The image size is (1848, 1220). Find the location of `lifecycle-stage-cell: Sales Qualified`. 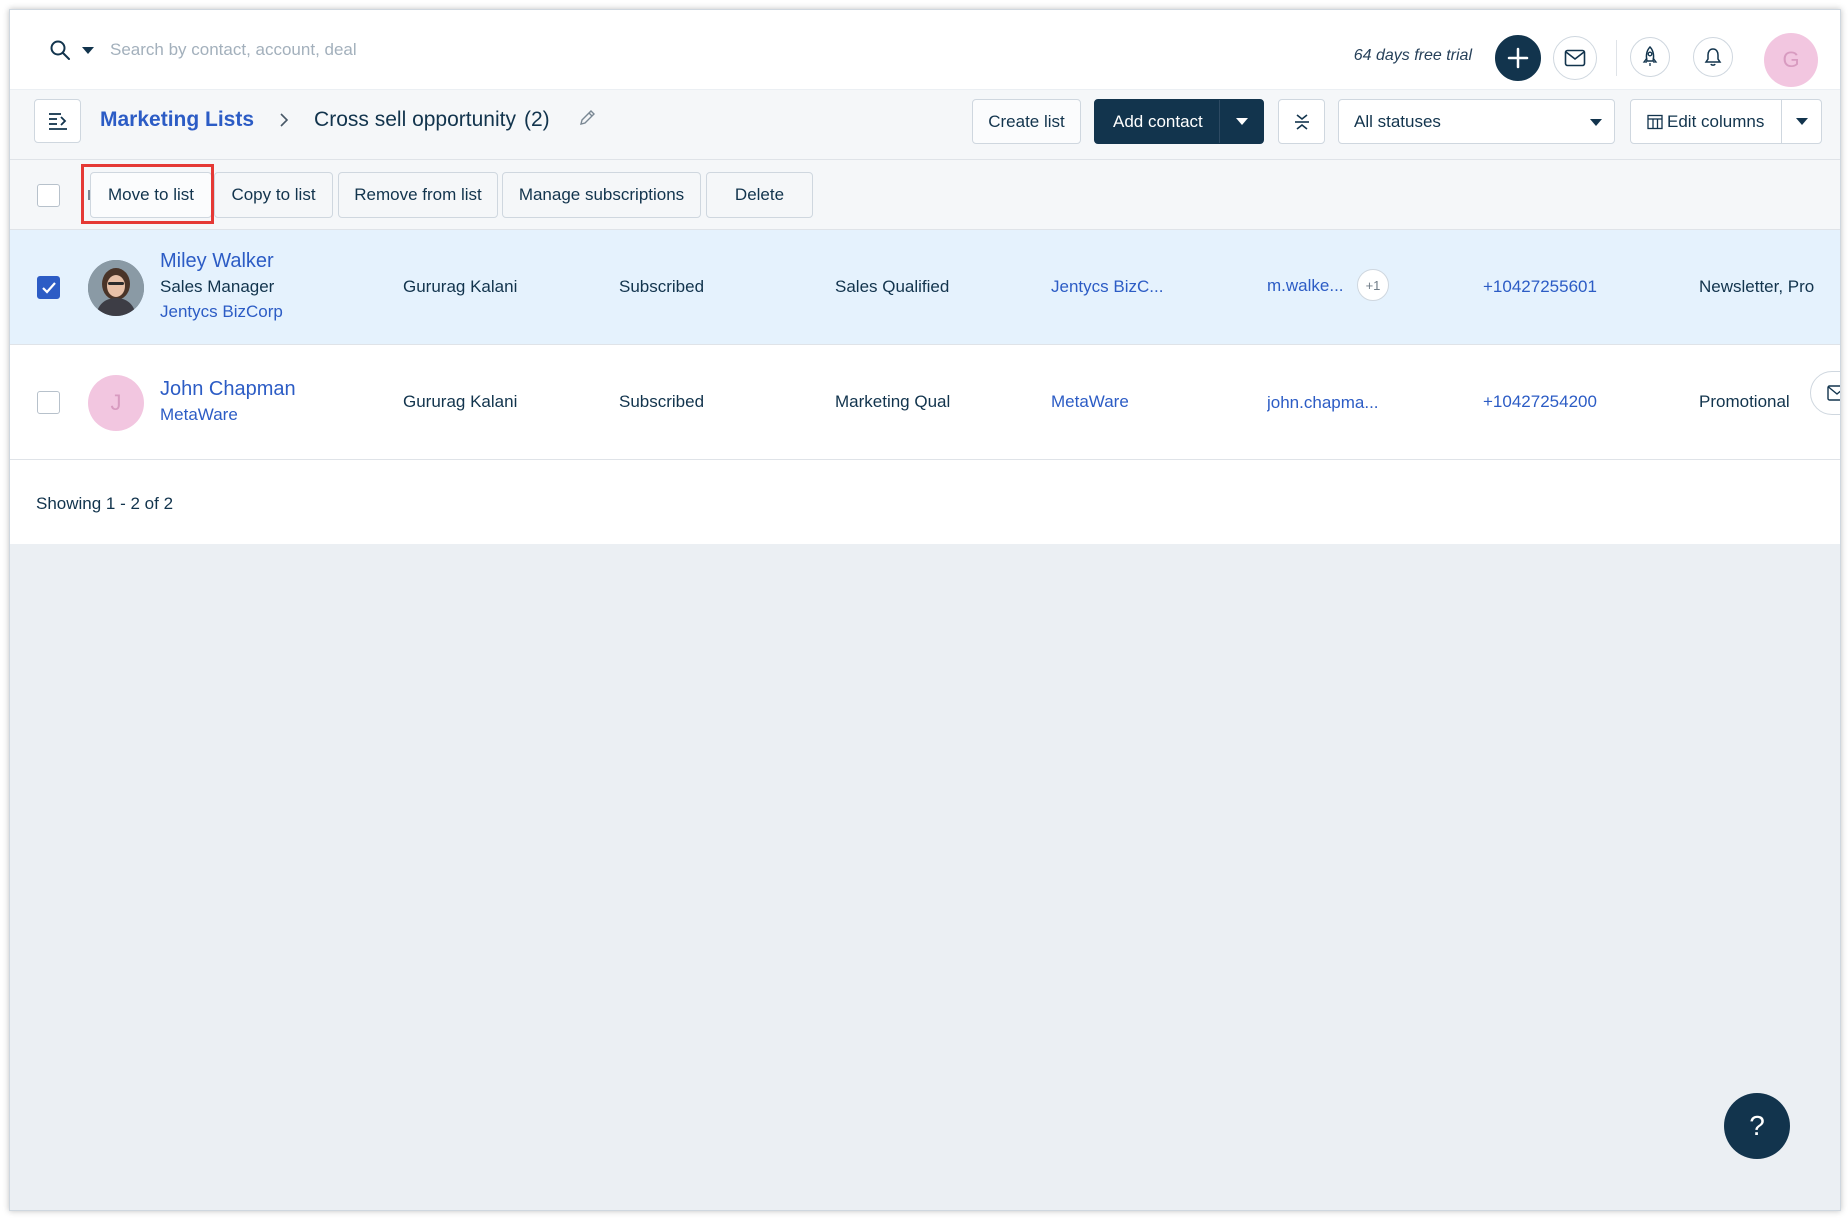

lifecycle-stage-cell: Sales Qualified is located at coordinates (892, 286).